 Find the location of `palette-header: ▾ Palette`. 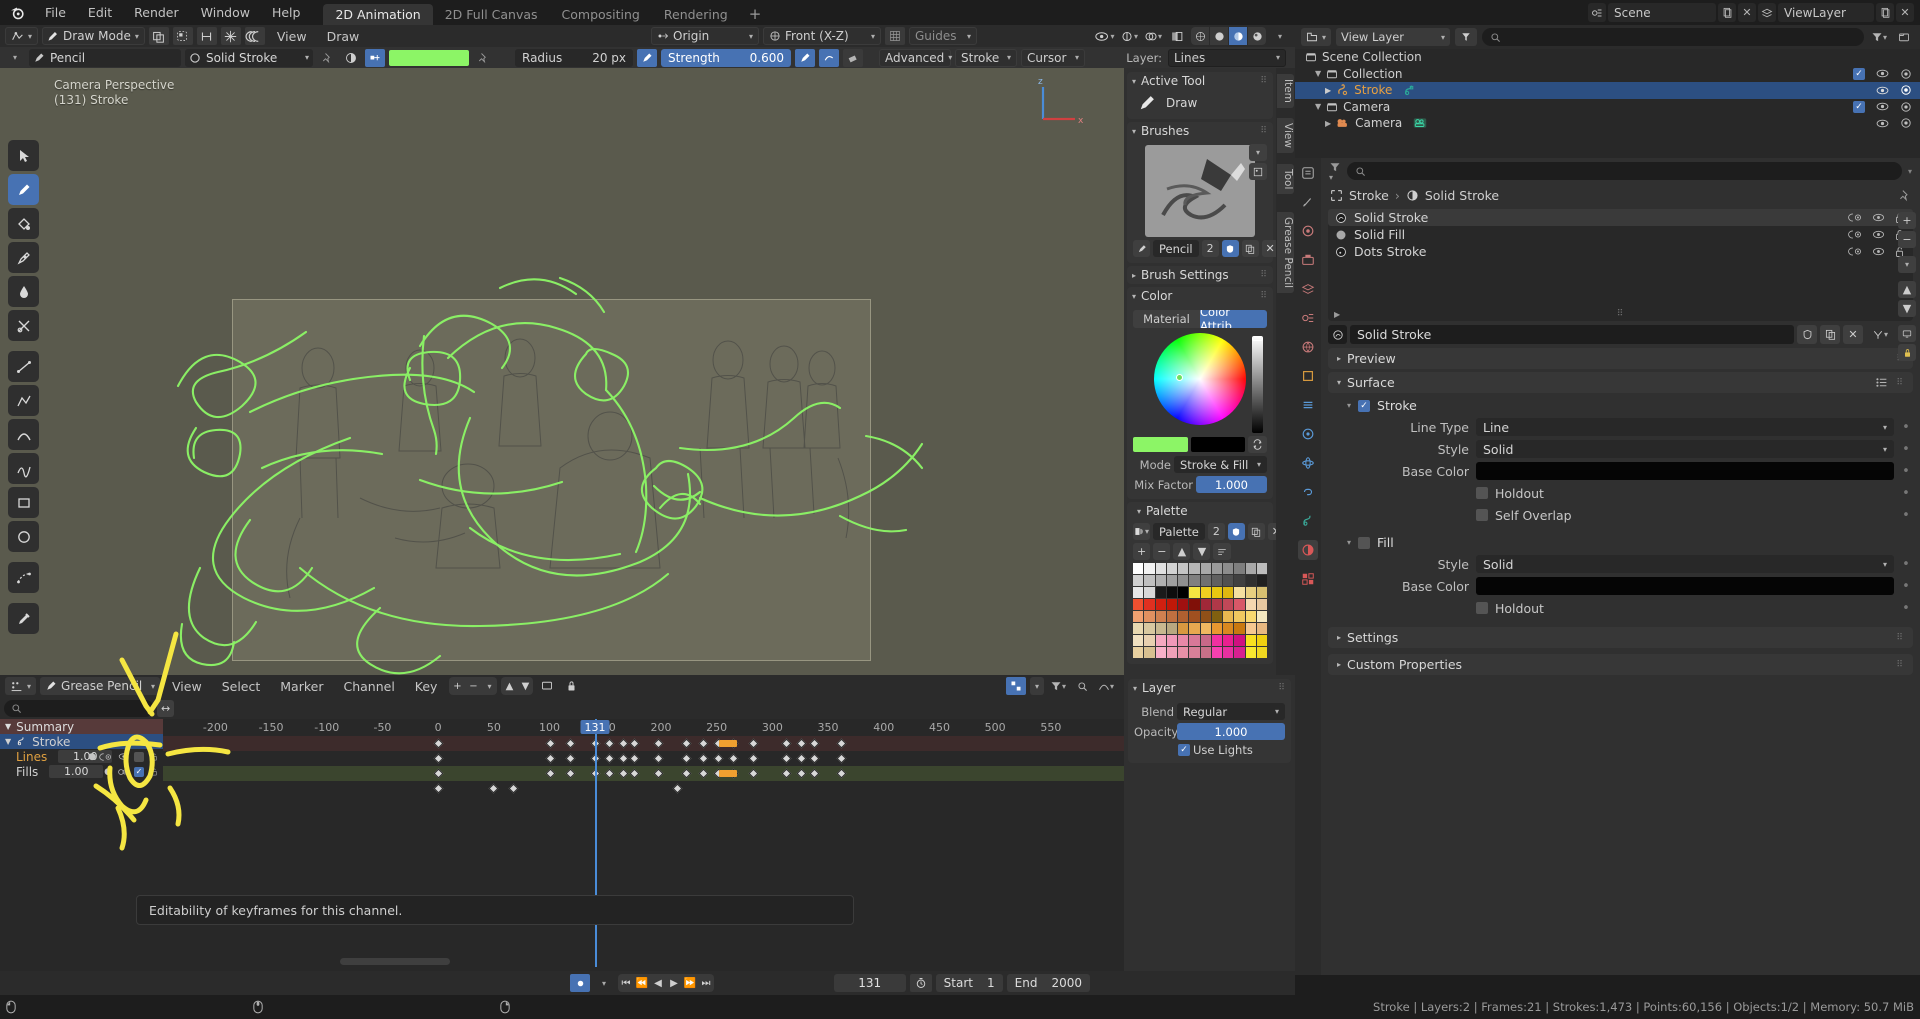

palette-header: ▾ Palette is located at coordinates (1200, 511).